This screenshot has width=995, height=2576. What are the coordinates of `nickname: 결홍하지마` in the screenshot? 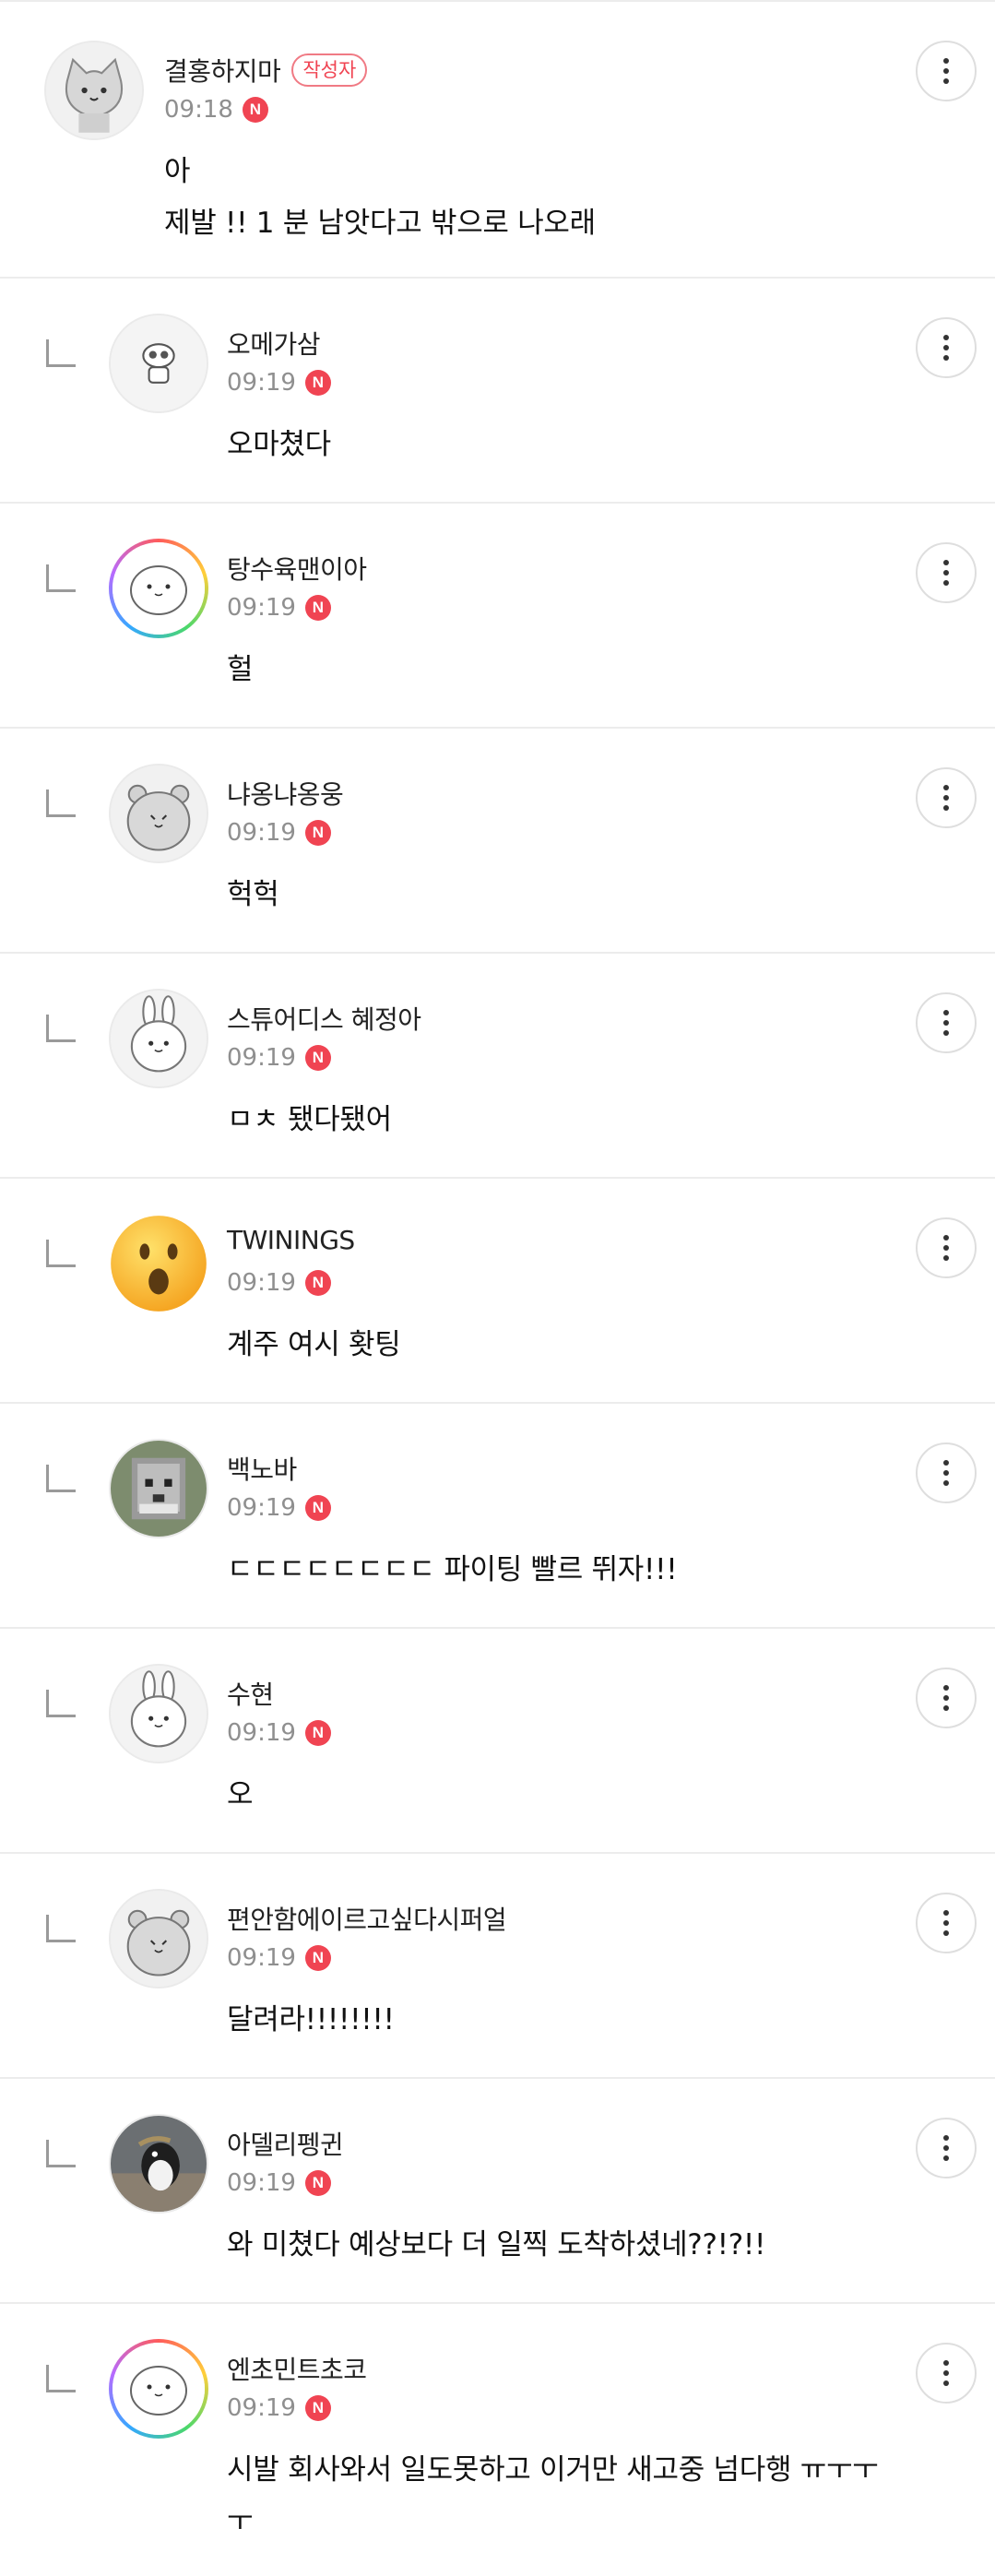 It's located at (222, 71).